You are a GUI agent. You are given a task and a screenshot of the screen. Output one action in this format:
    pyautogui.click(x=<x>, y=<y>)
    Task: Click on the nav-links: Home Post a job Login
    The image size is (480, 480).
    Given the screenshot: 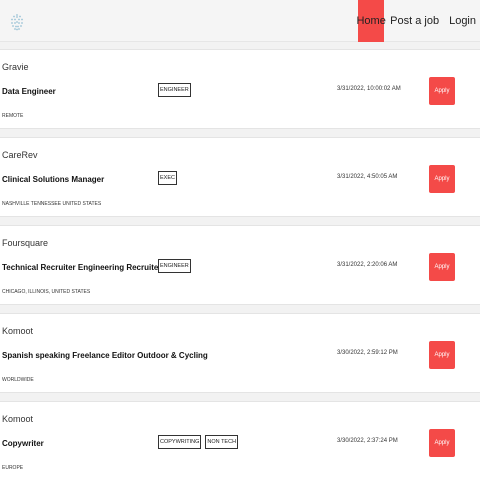 What is the action you would take?
    pyautogui.click(x=418, y=21)
    